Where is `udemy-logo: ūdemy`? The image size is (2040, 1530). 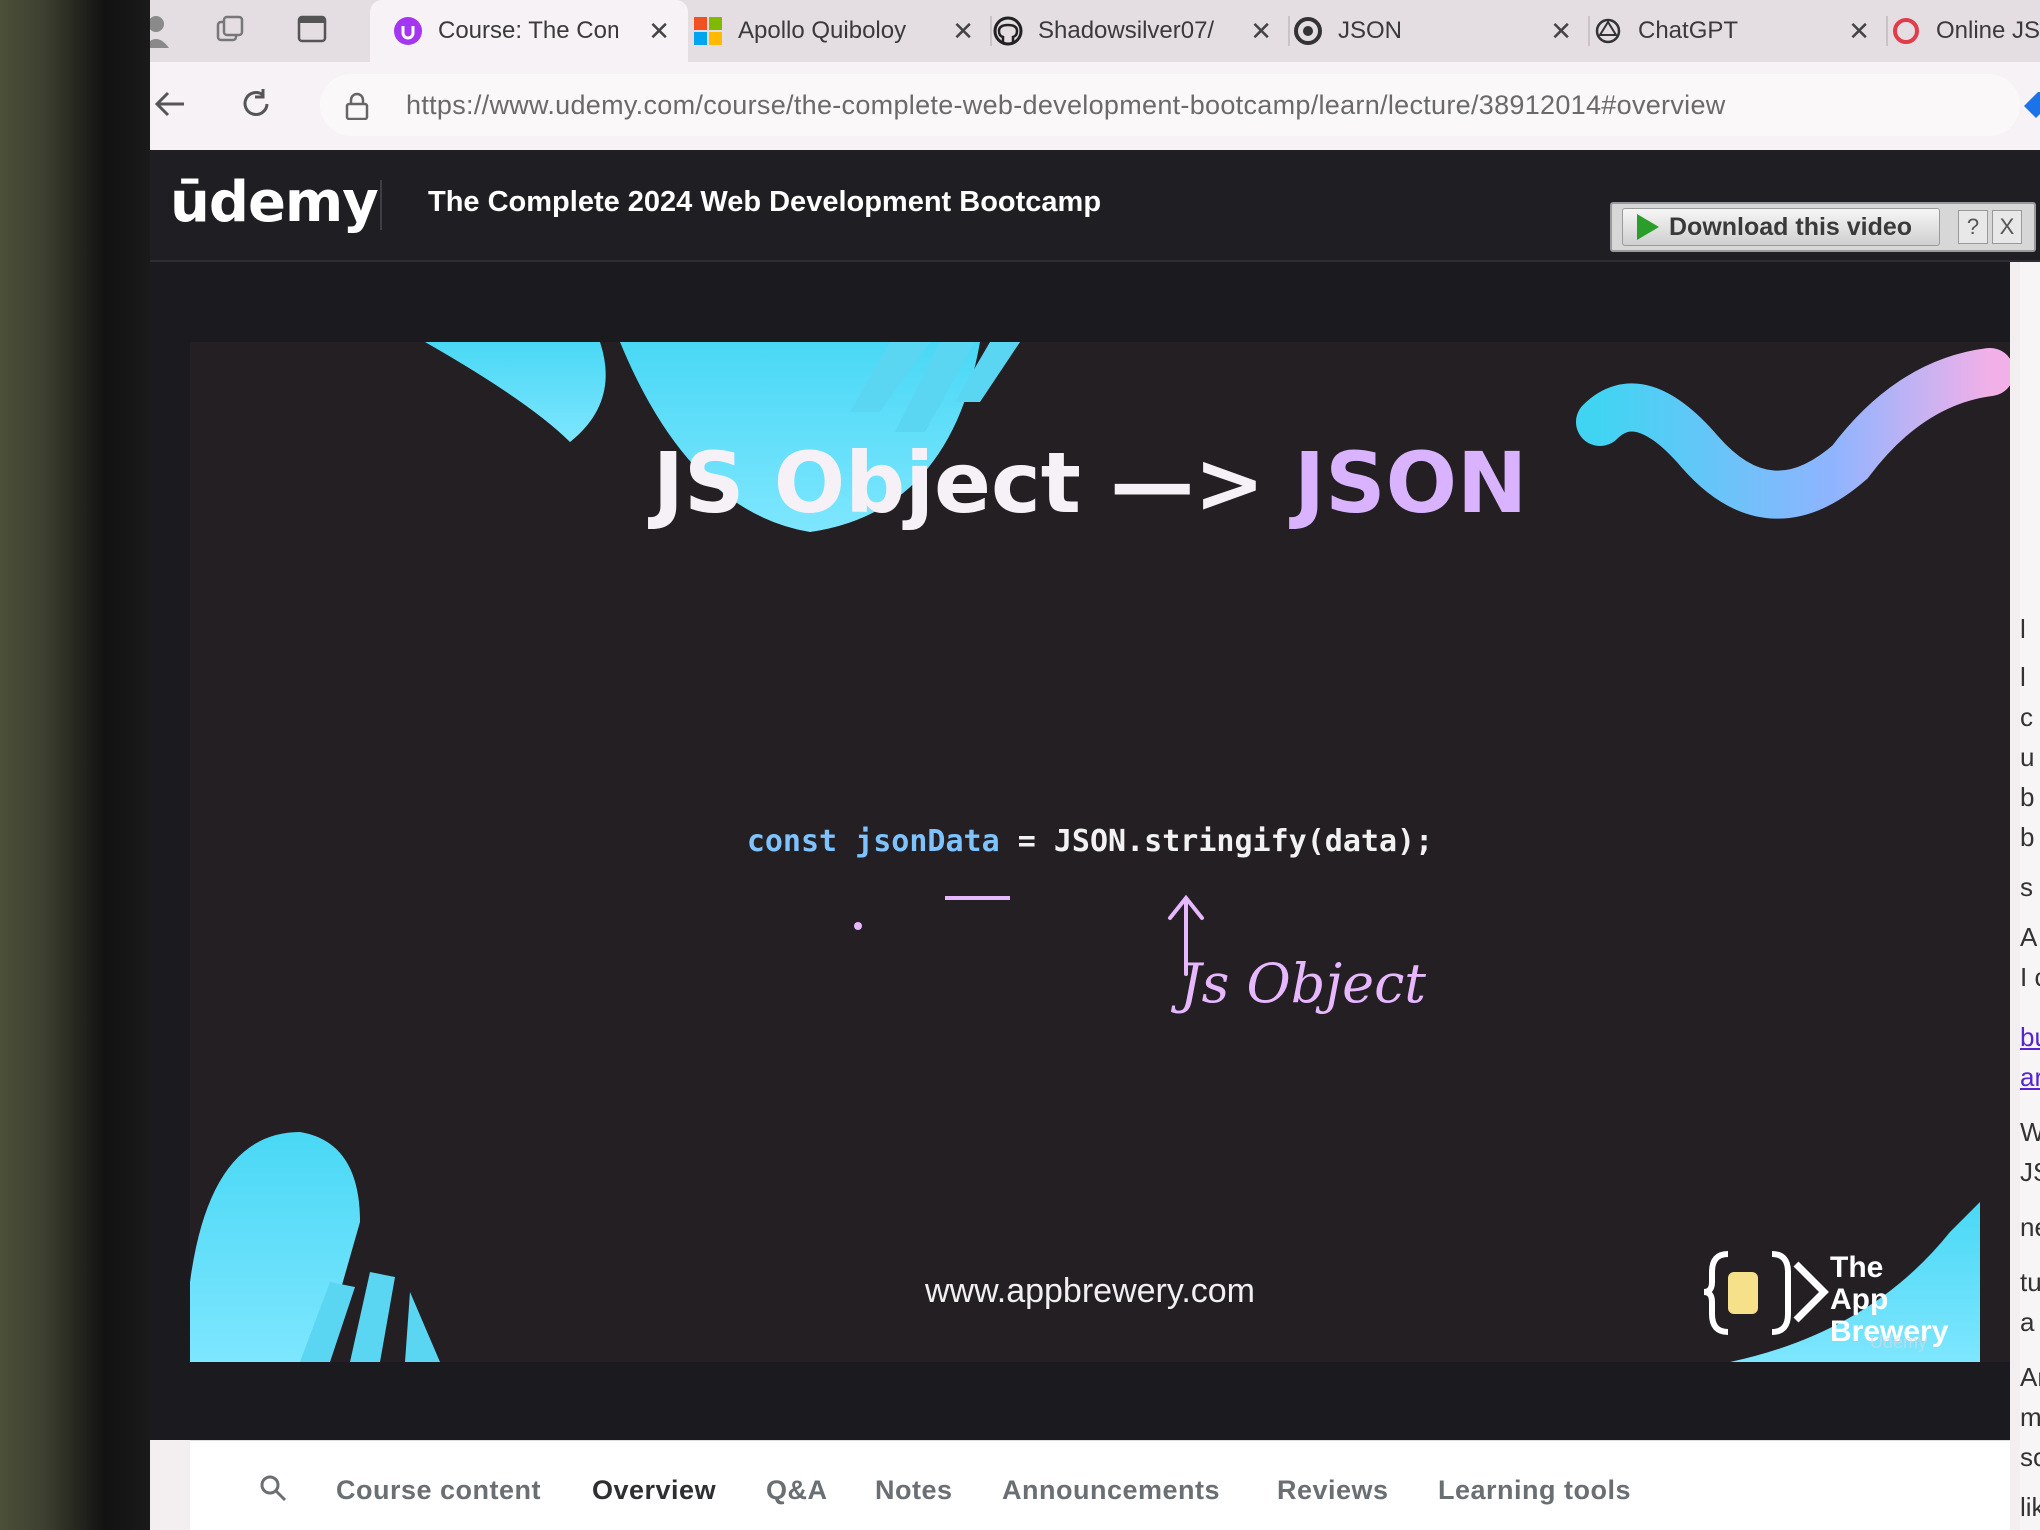 udemy-logo: ūdemy is located at coordinates (274, 202).